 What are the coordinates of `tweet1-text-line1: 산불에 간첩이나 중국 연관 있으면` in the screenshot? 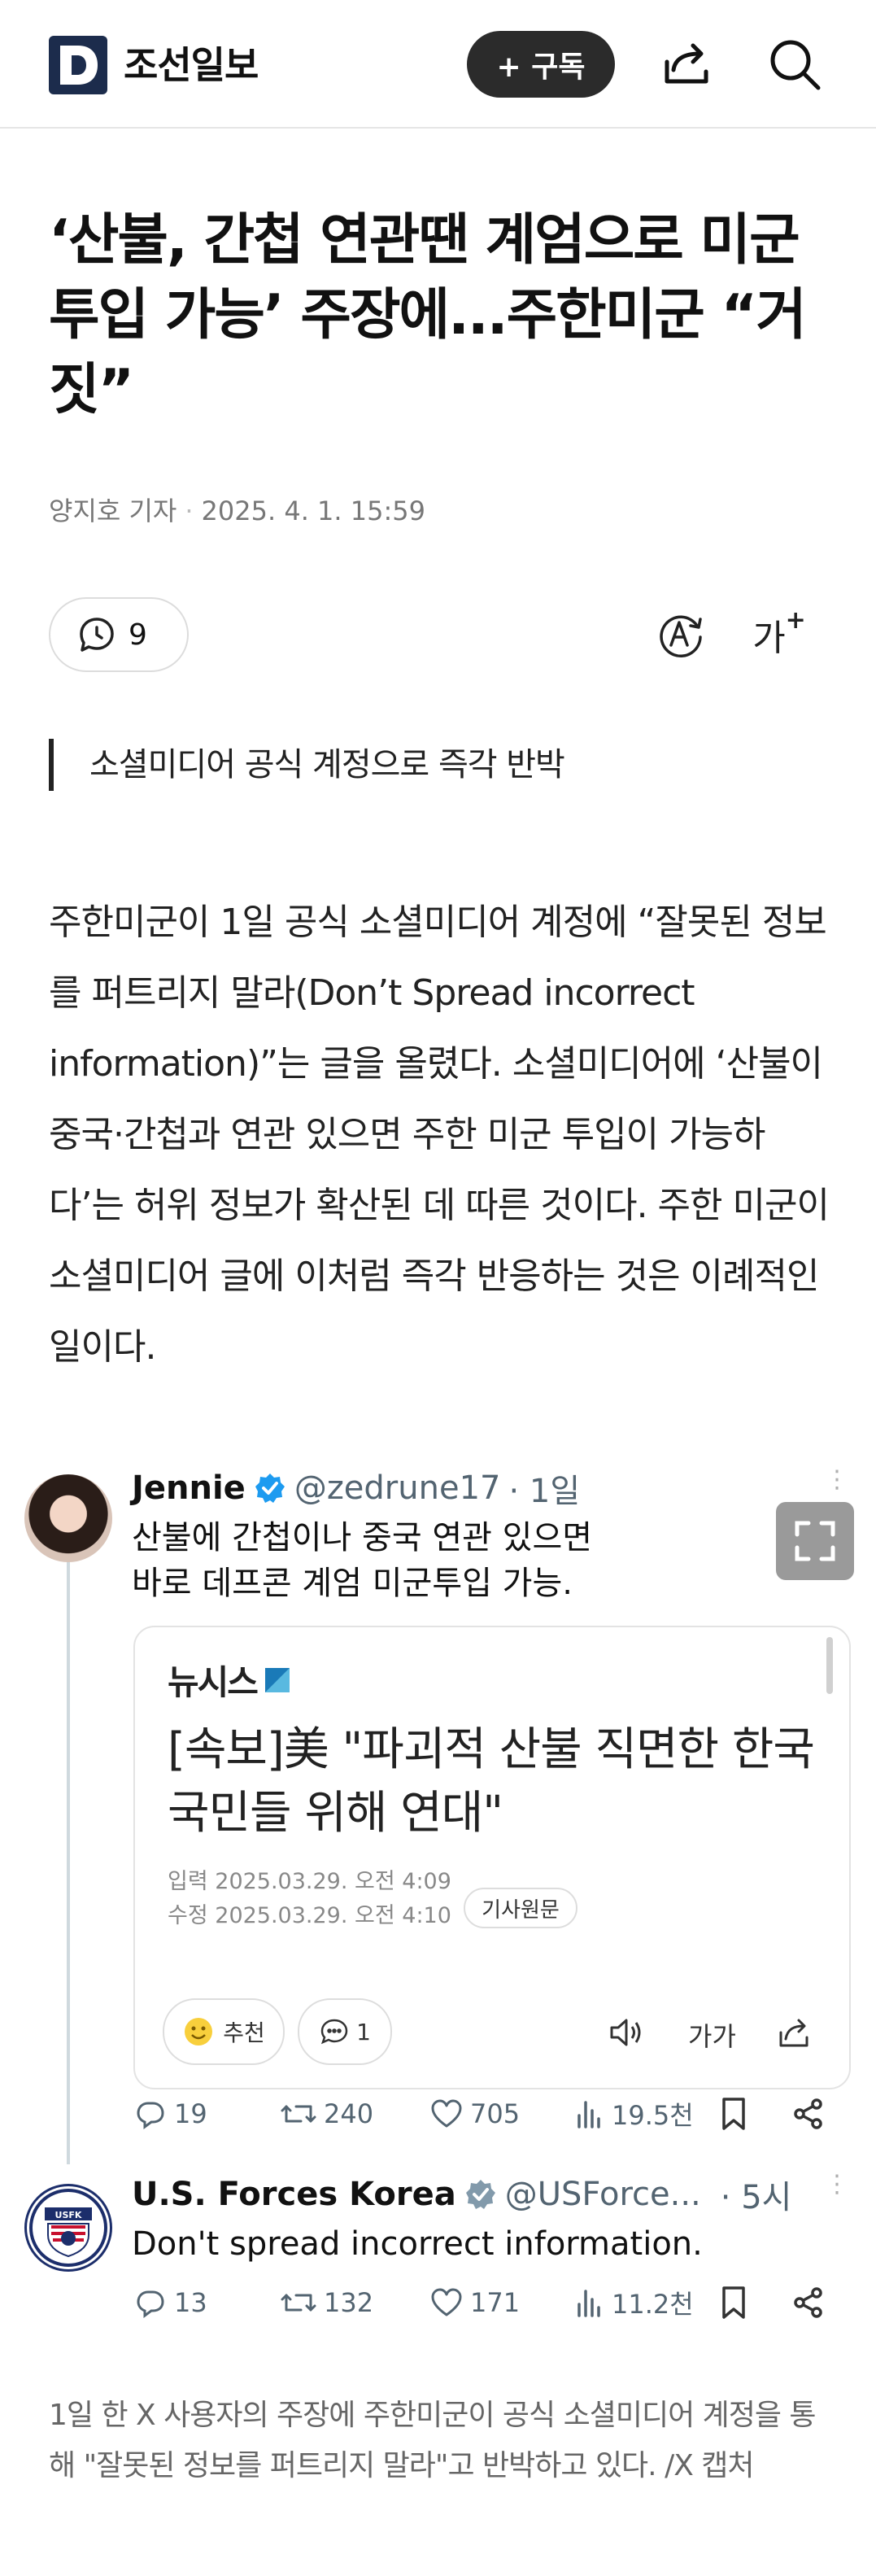 It's located at (362, 1538).